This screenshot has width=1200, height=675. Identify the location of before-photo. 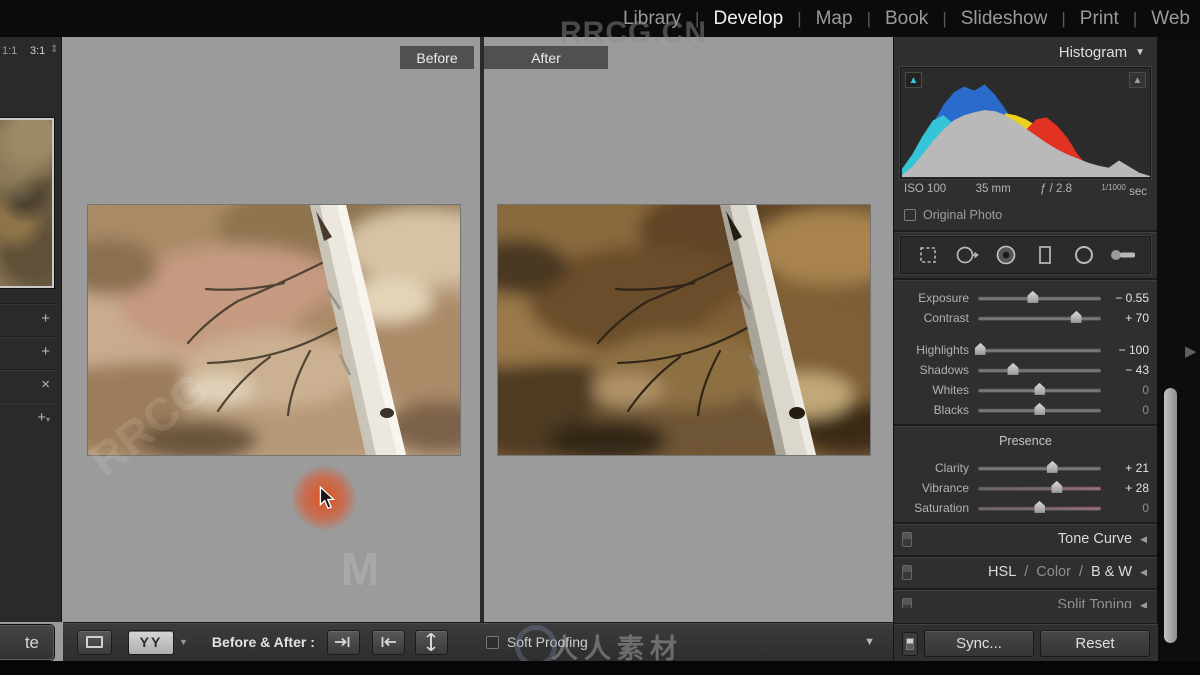
(274, 330).